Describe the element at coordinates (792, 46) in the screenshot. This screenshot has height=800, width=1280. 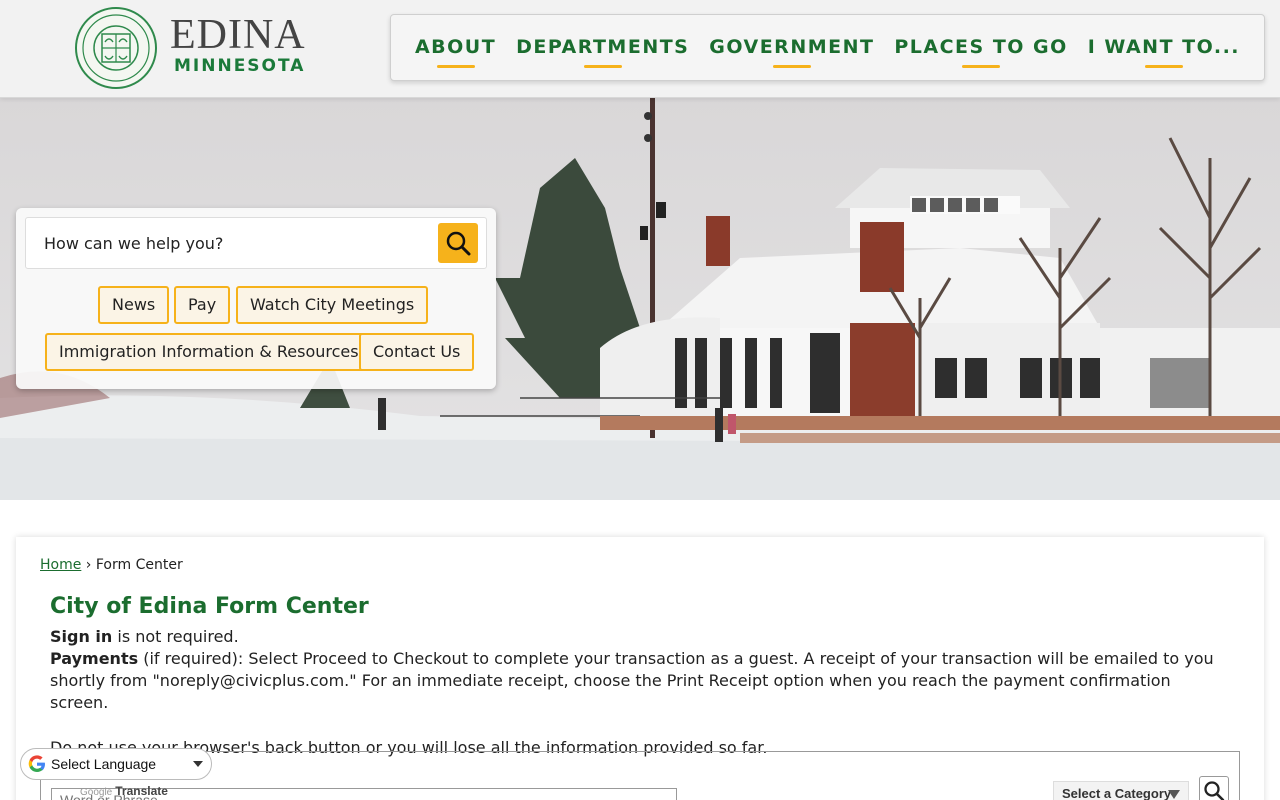
I see `nav-government-label: GOVERNMENT` at that location.